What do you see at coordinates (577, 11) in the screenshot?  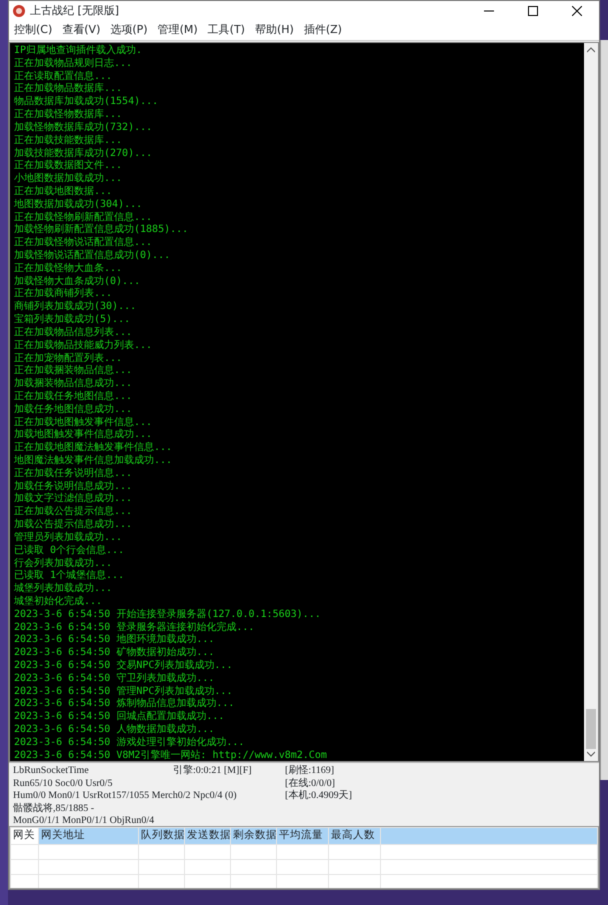 I see `close-icon` at bounding box center [577, 11].